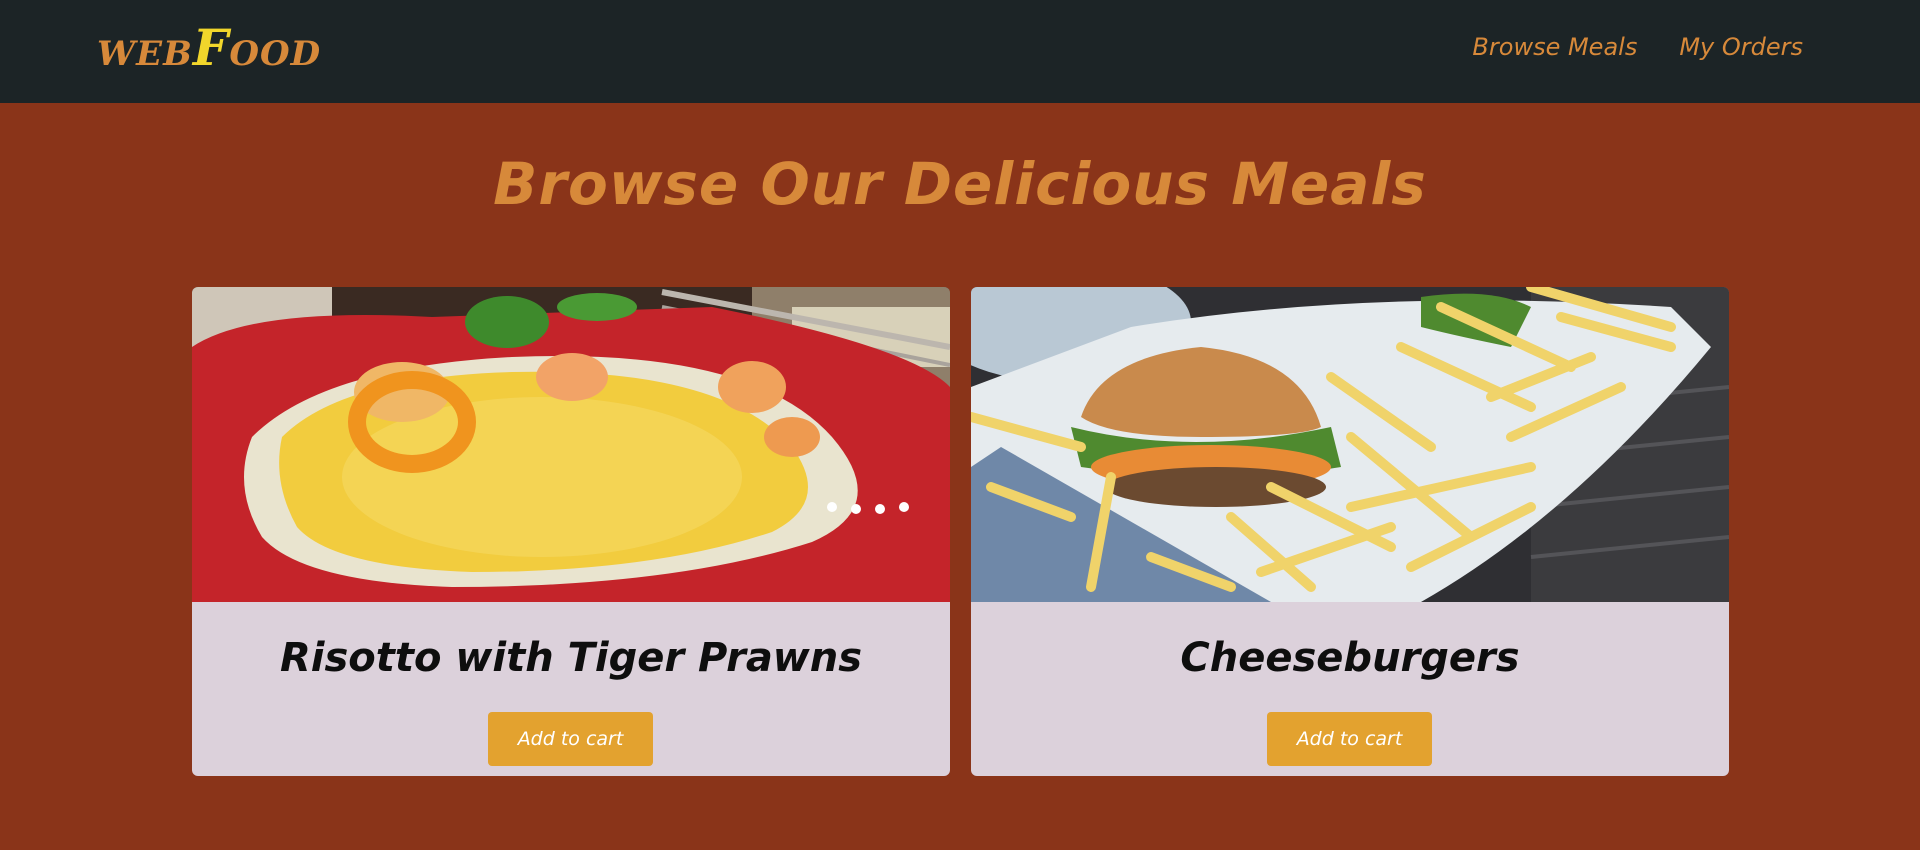 Image resolution: width=1920 pixels, height=850 pixels. I want to click on brand-logo: WEBFOOD, so click(209, 47).